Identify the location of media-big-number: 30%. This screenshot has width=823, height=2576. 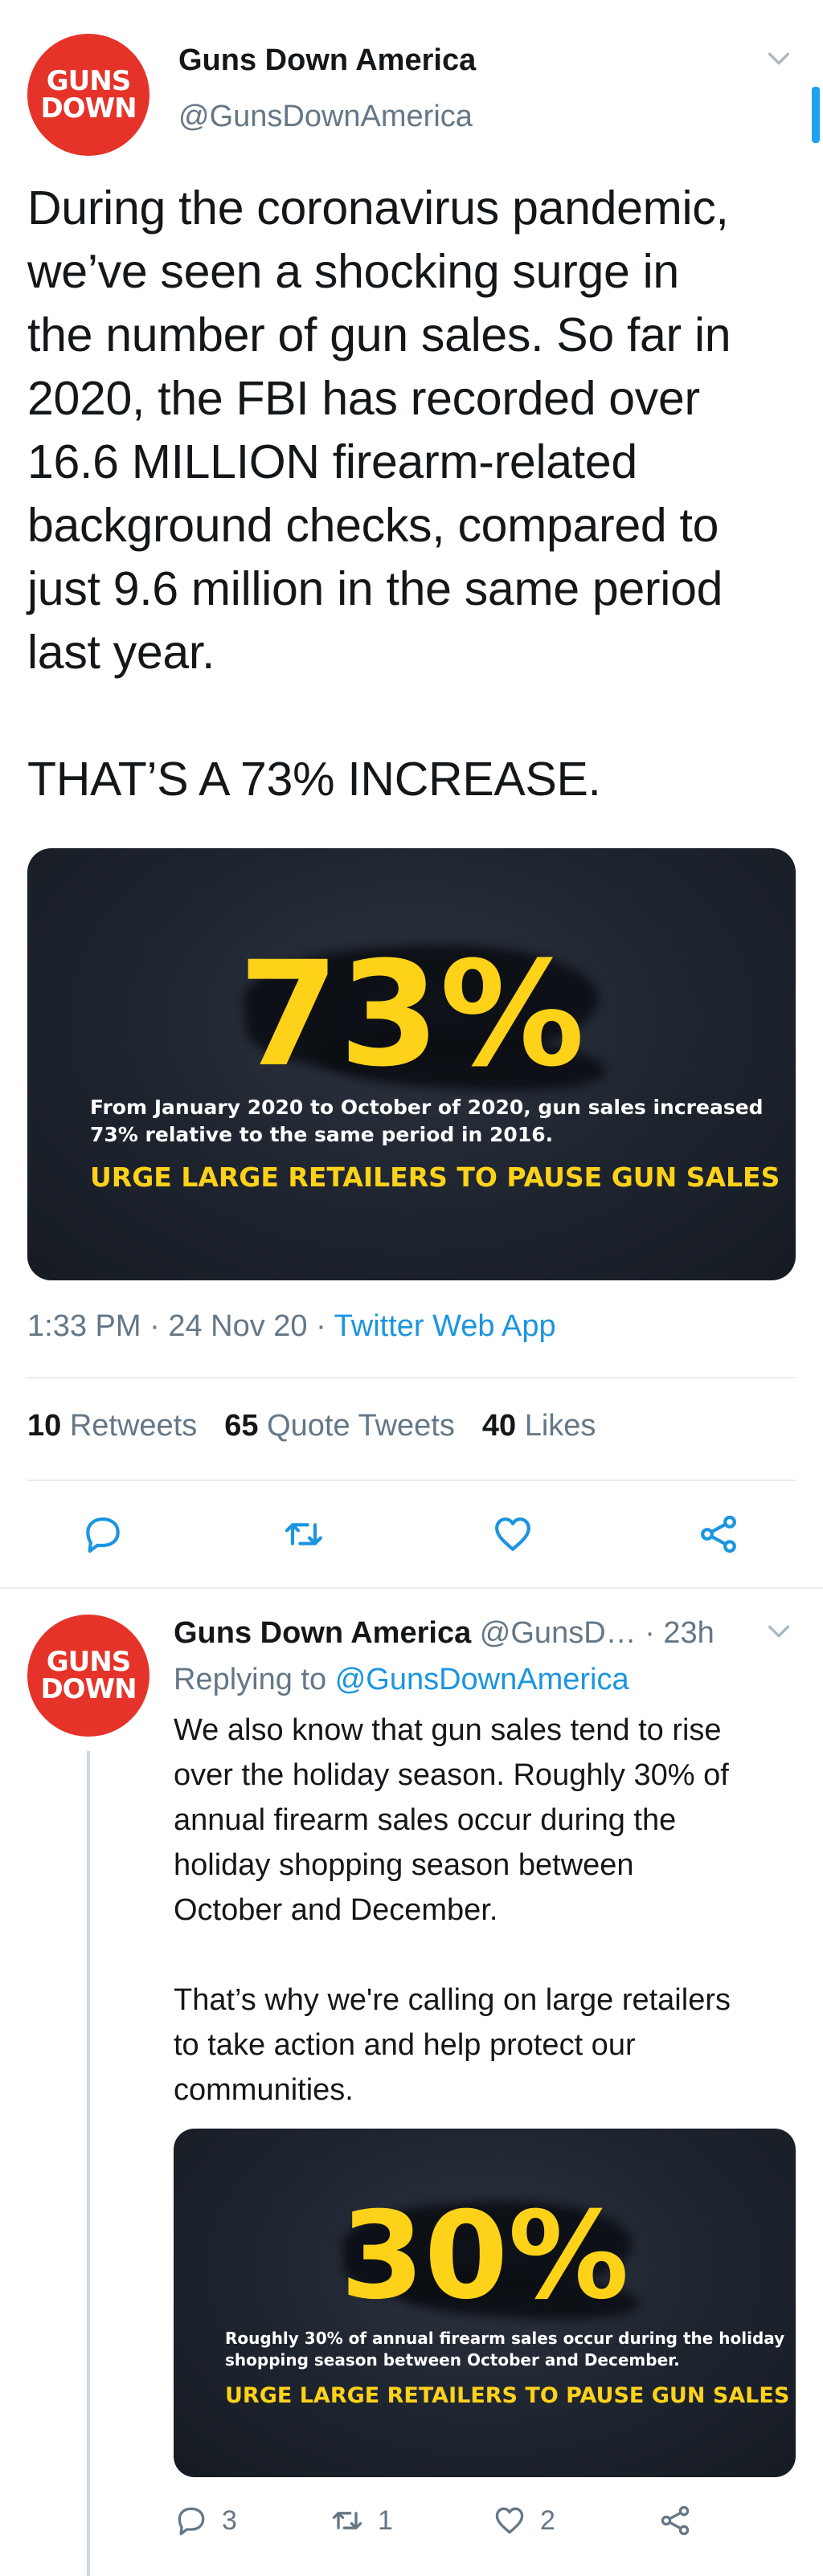
(484, 2256).